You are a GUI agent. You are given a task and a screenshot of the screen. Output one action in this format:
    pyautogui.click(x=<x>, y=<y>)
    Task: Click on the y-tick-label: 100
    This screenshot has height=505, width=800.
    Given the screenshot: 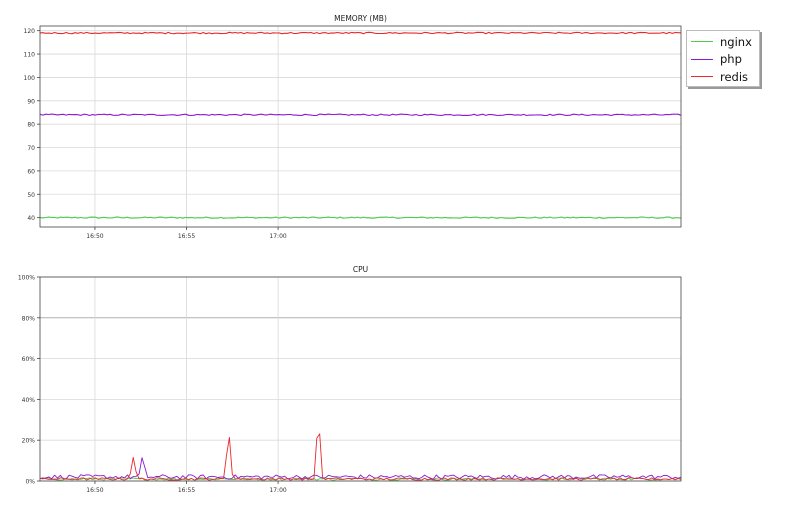 What is the action you would take?
    pyautogui.click(x=30, y=78)
    